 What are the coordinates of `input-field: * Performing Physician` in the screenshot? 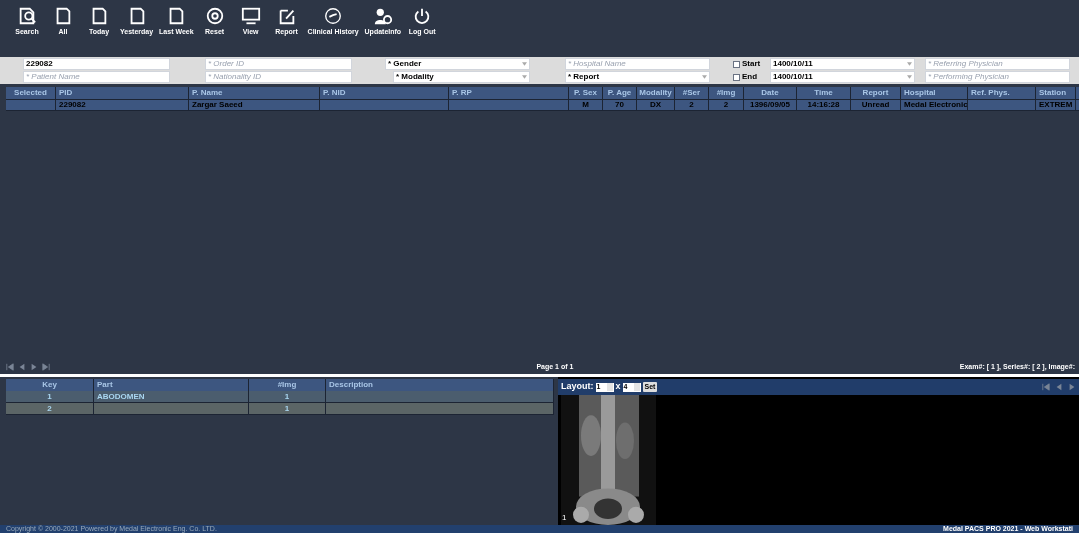 It's located at (997, 77).